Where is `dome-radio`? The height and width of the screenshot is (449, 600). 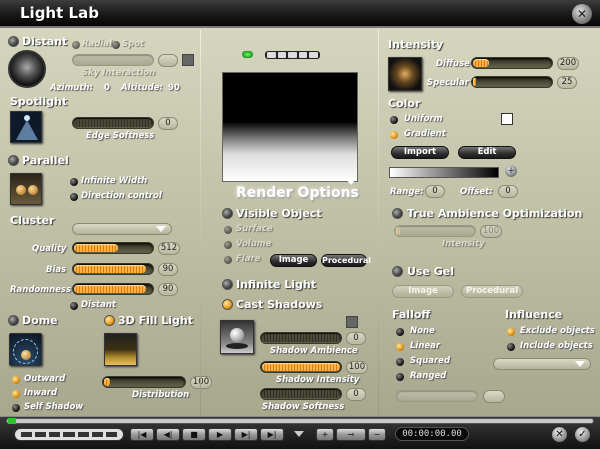 dome-radio is located at coordinates (13, 320).